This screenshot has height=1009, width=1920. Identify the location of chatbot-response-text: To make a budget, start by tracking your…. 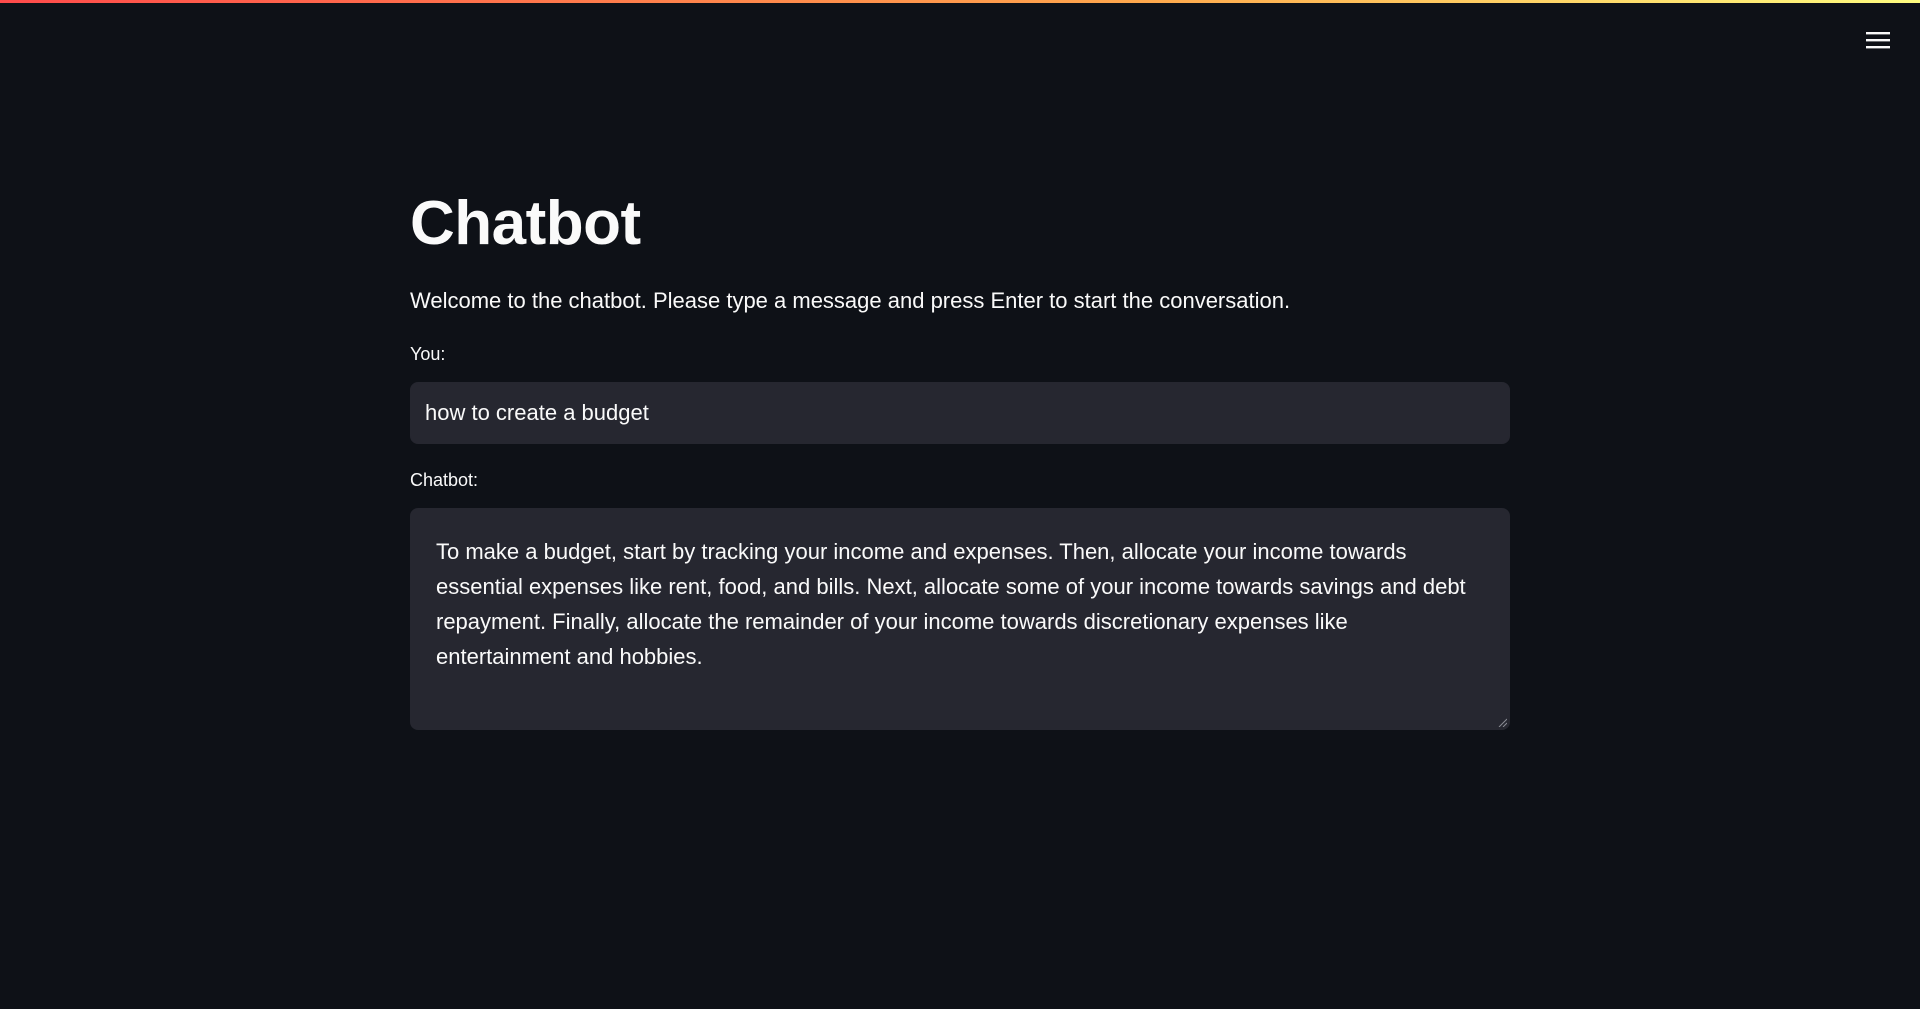
(951, 604).